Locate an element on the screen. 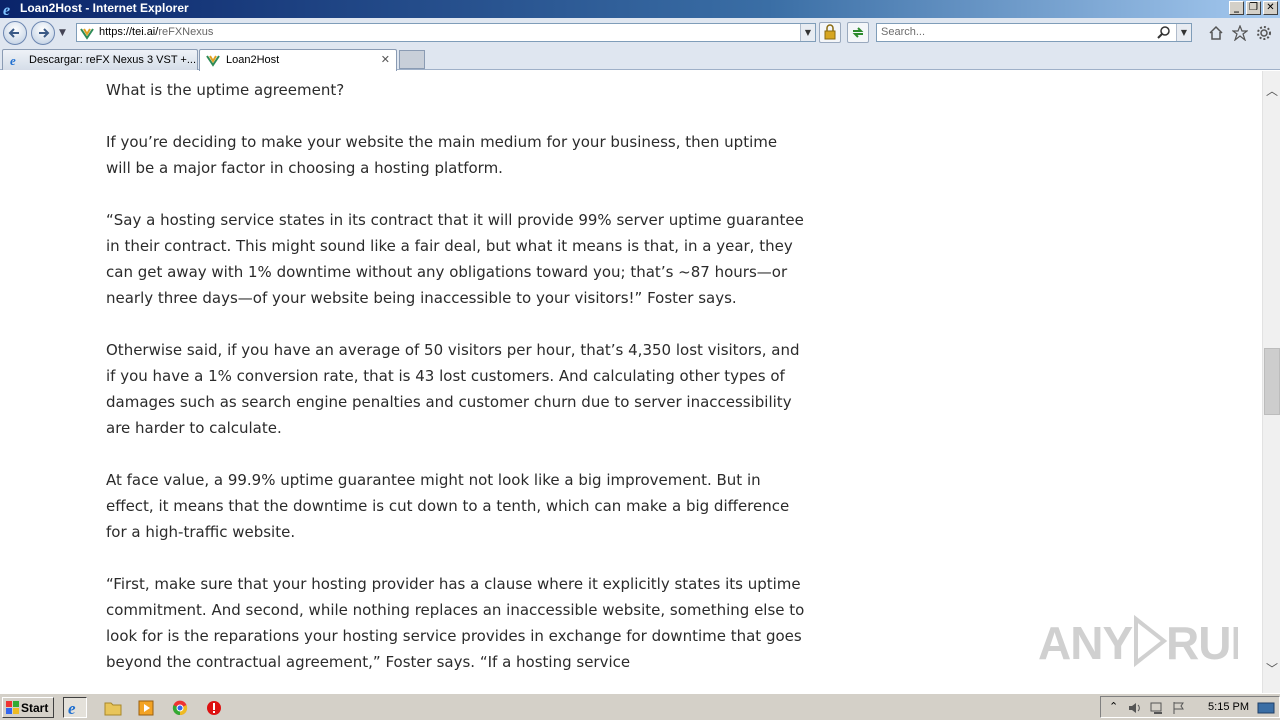 This screenshot has height=720, width=1280. taskbar-stop-app is located at coordinates (214, 707).